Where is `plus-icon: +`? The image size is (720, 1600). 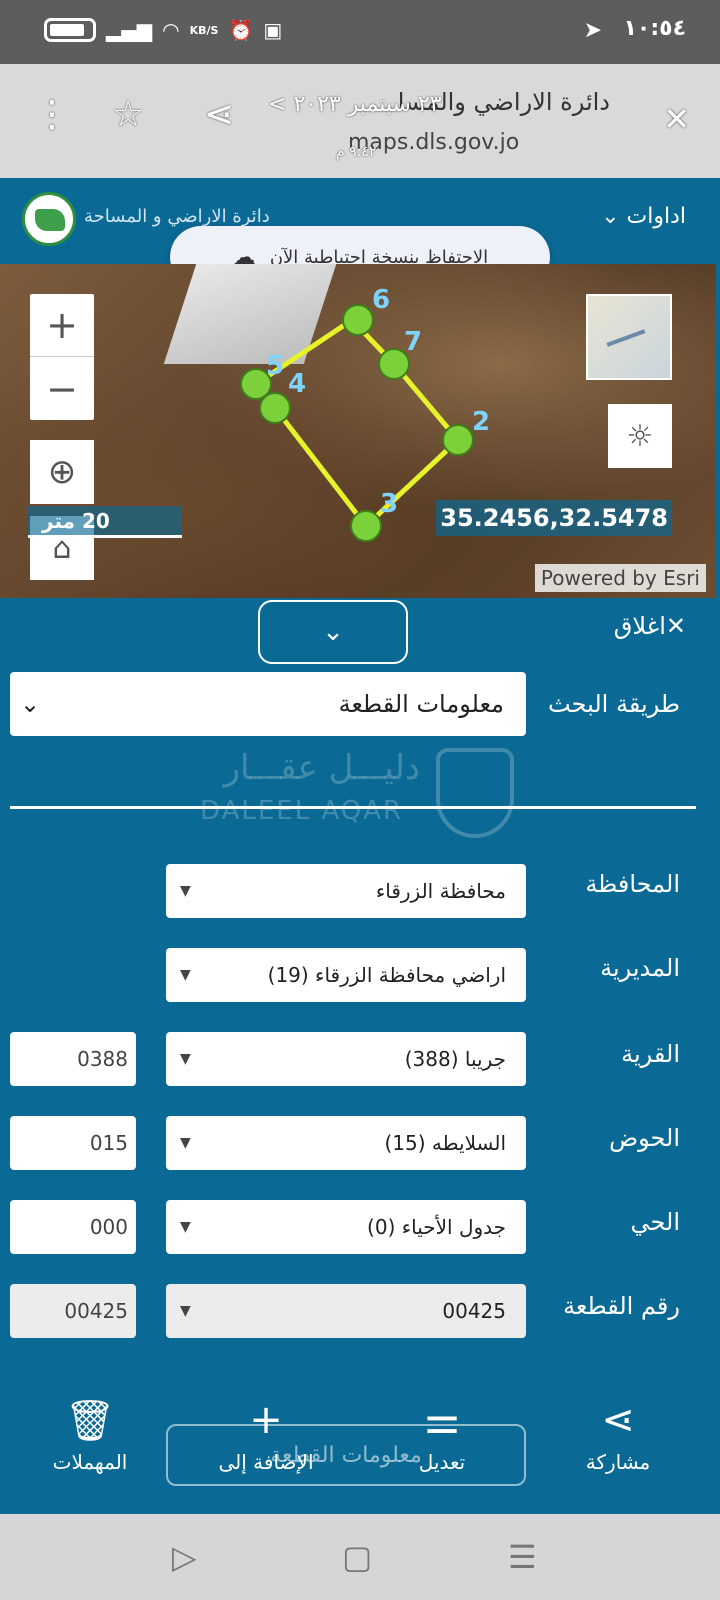 plus-icon: + is located at coordinates (266, 1420).